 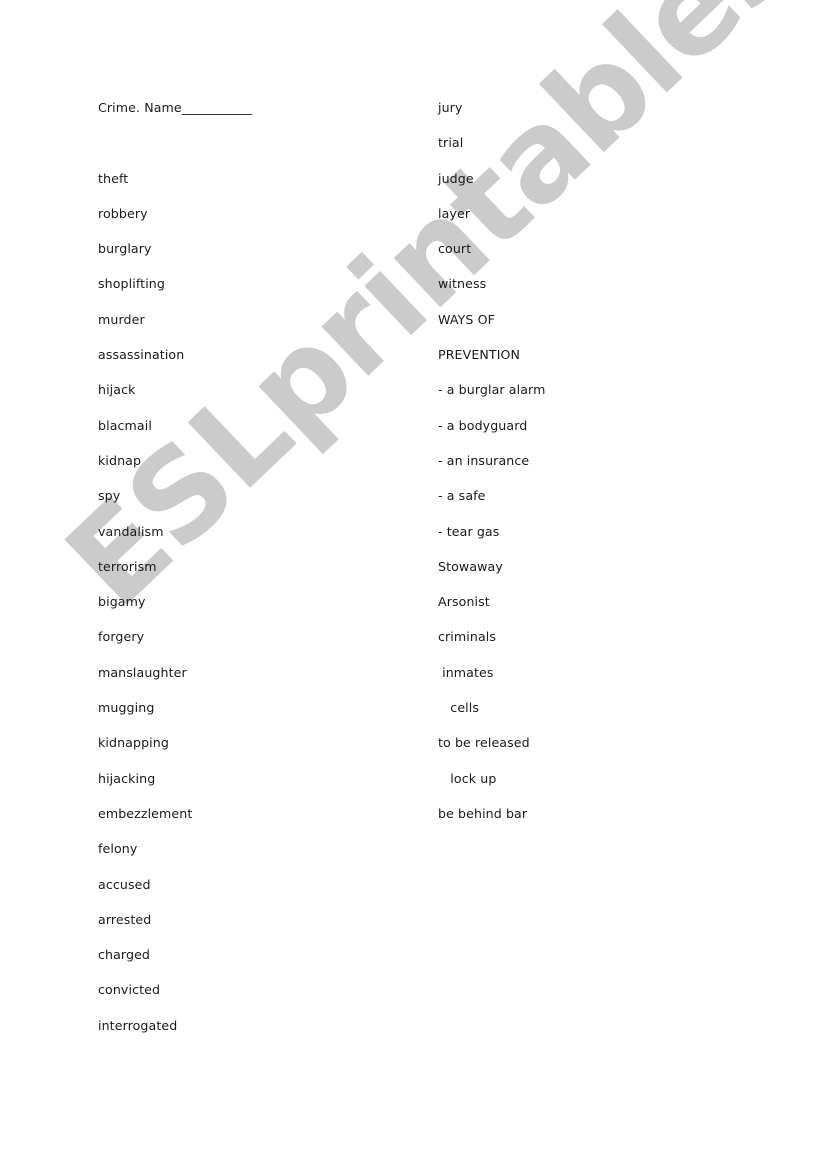 I want to click on vocabulary-item: to be released, so click(x=484, y=743).